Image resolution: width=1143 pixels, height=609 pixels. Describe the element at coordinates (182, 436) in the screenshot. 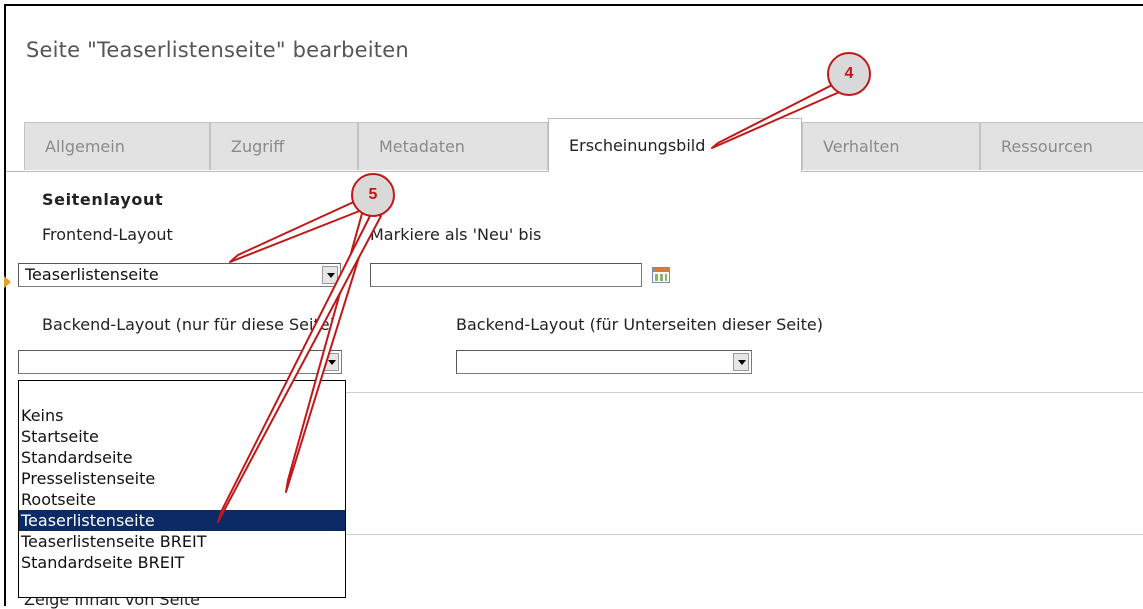

I see `dropdown-option-startseite: Startseite` at that location.